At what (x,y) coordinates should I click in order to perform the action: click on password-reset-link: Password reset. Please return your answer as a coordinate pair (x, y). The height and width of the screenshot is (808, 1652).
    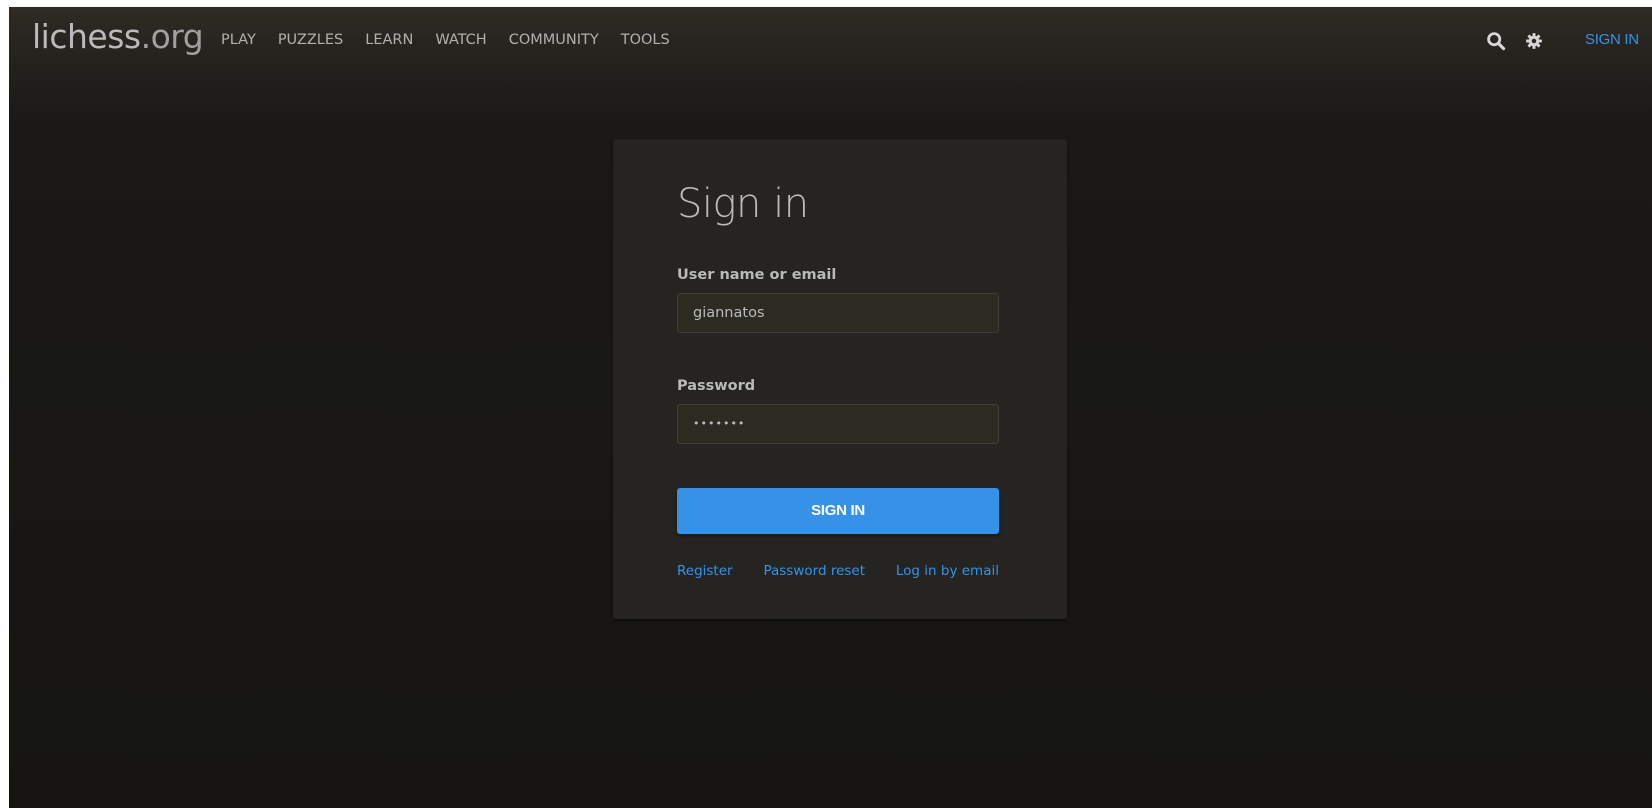
    Looking at the image, I should click on (814, 571).